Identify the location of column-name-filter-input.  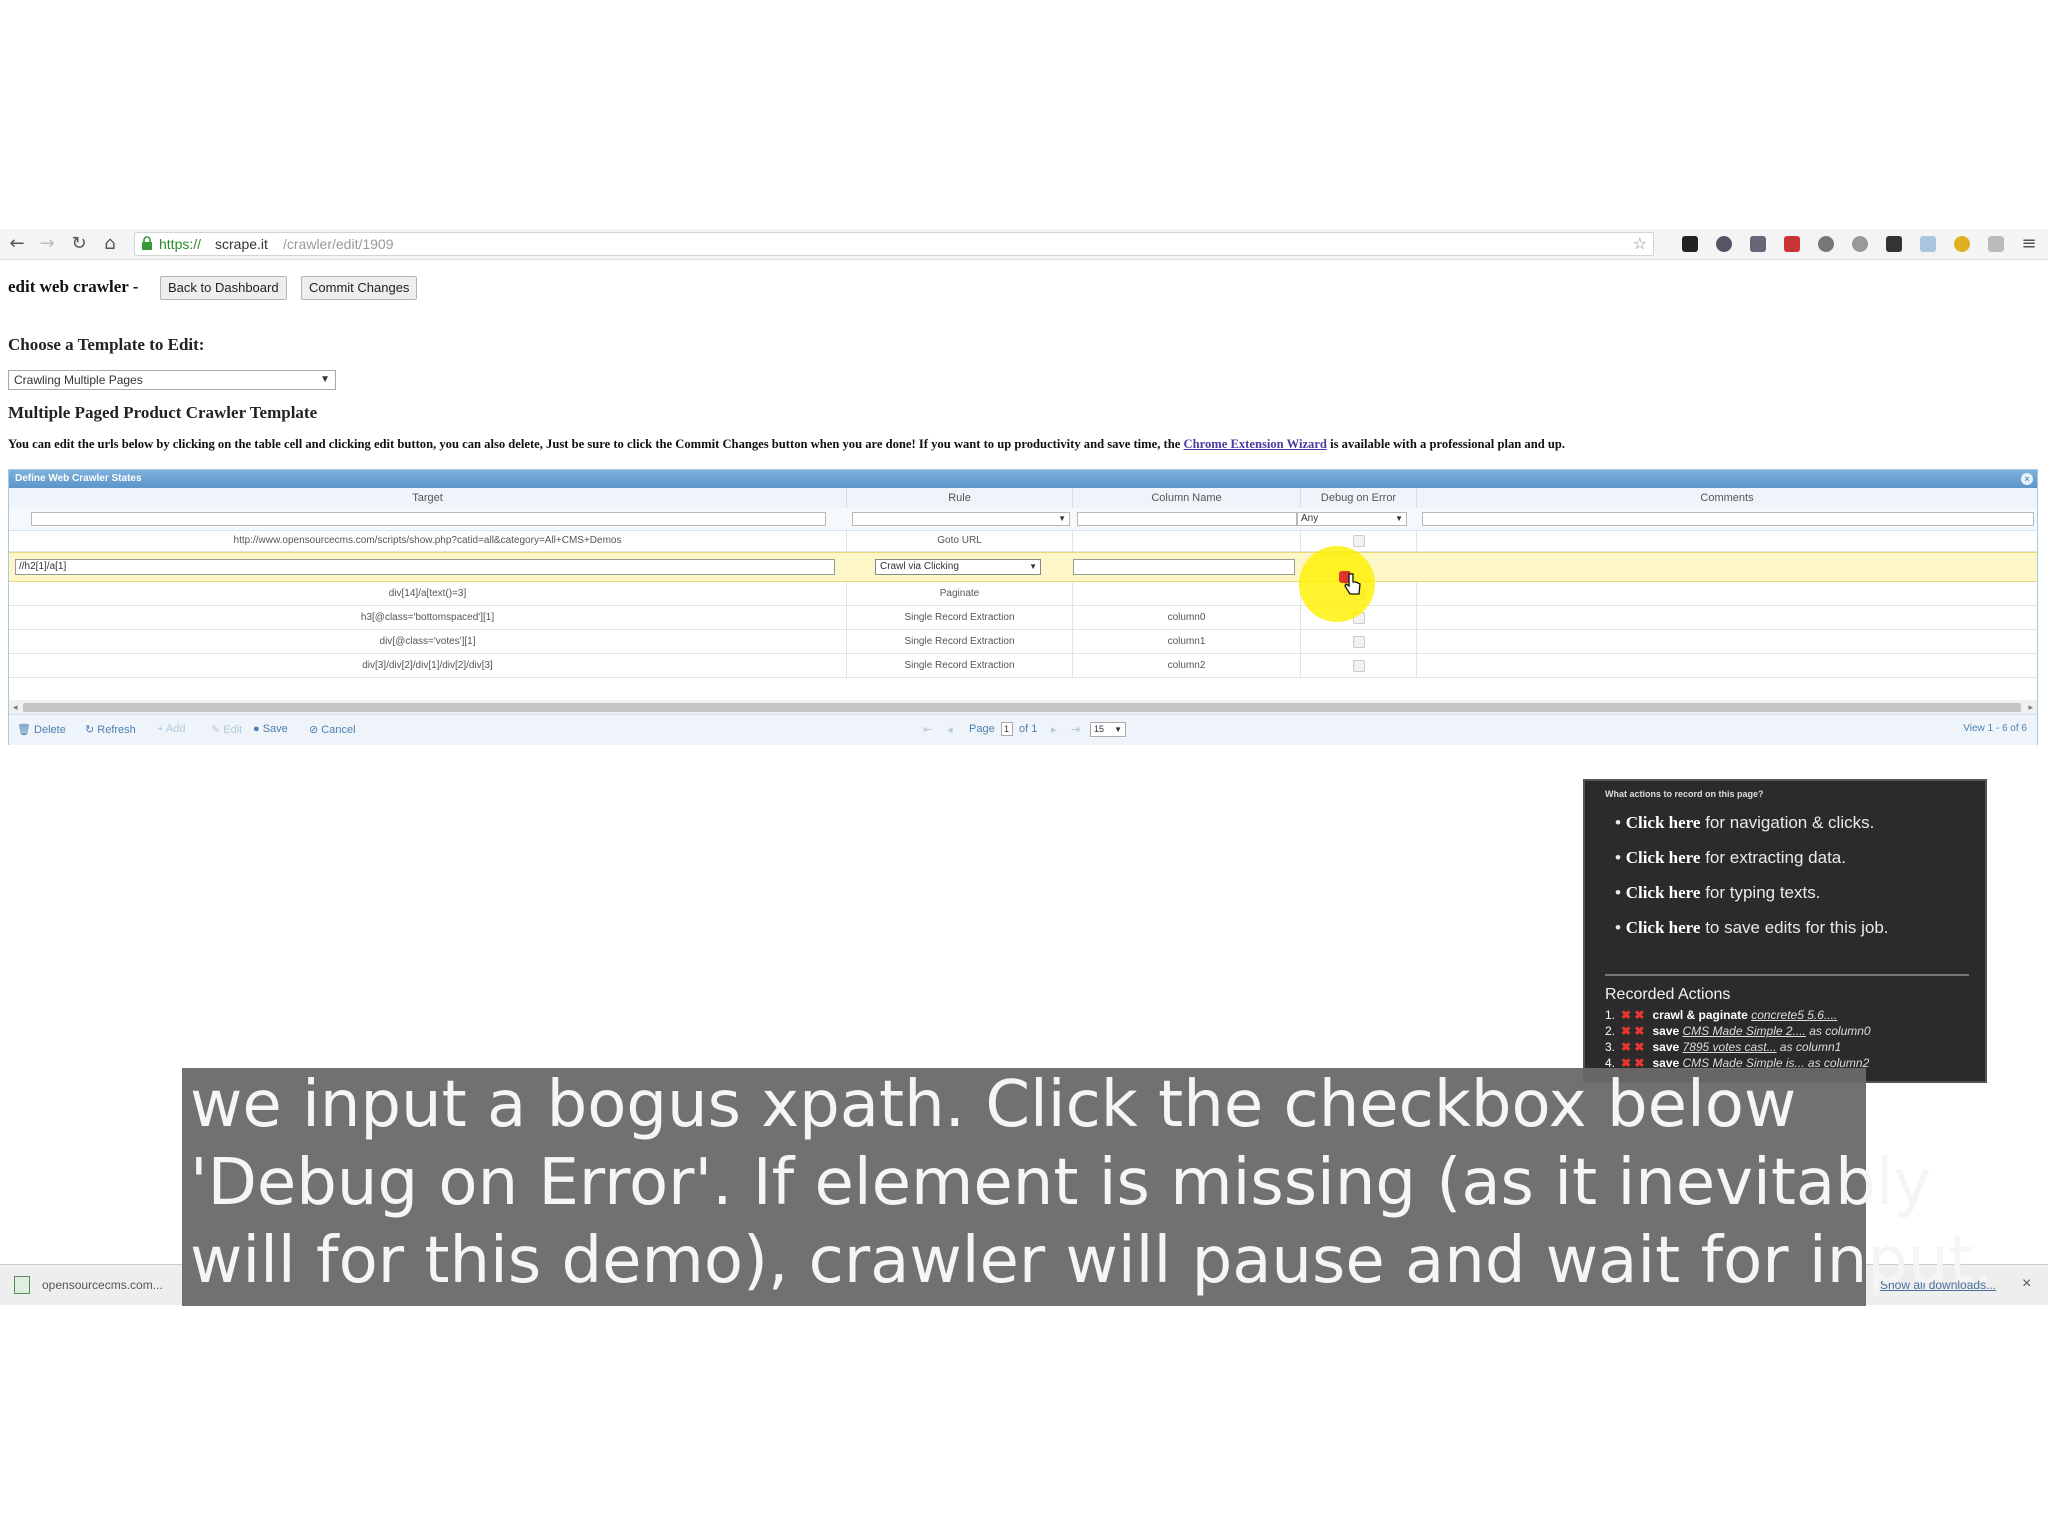
(1187, 519).